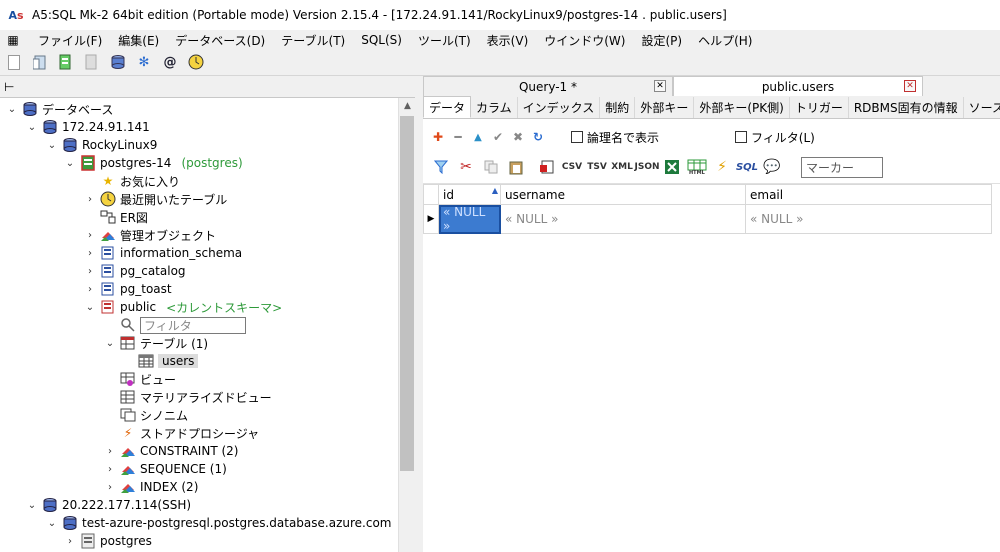 This screenshot has height=552, width=1000. I want to click on marker-input: マーカー, so click(842, 167).